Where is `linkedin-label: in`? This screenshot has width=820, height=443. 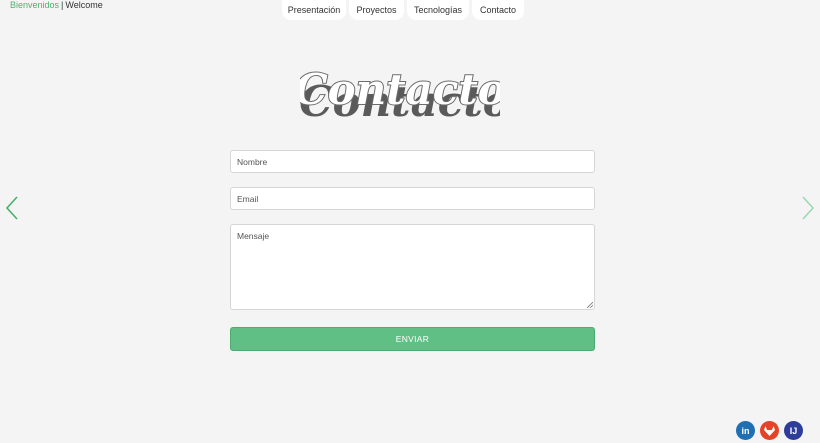
linkedin-label: in is located at coordinates (745, 430).